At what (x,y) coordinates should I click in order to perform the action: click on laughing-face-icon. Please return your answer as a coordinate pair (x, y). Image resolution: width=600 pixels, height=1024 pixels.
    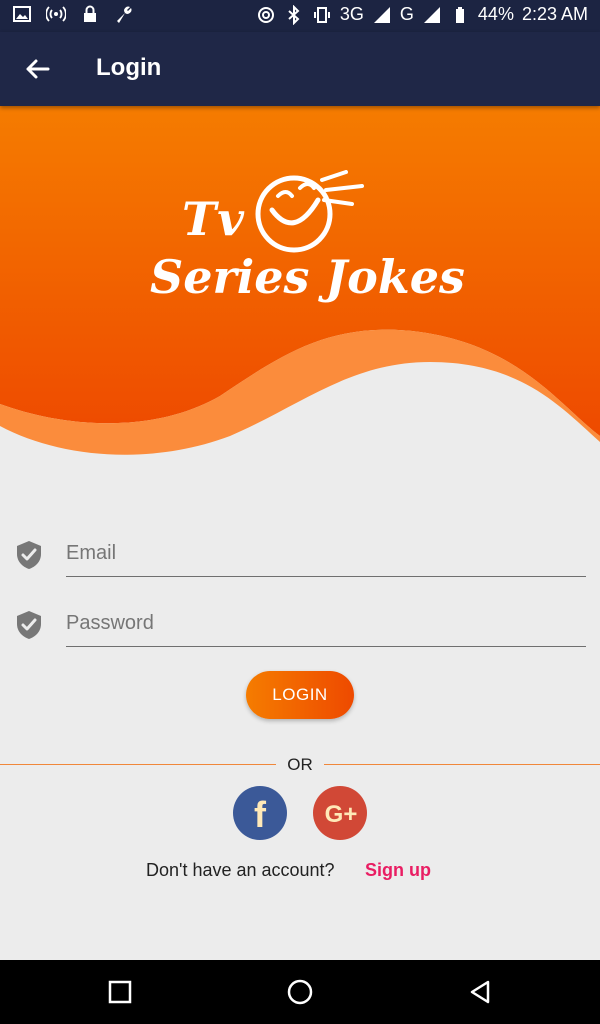
    Looking at the image, I should click on (309, 211).